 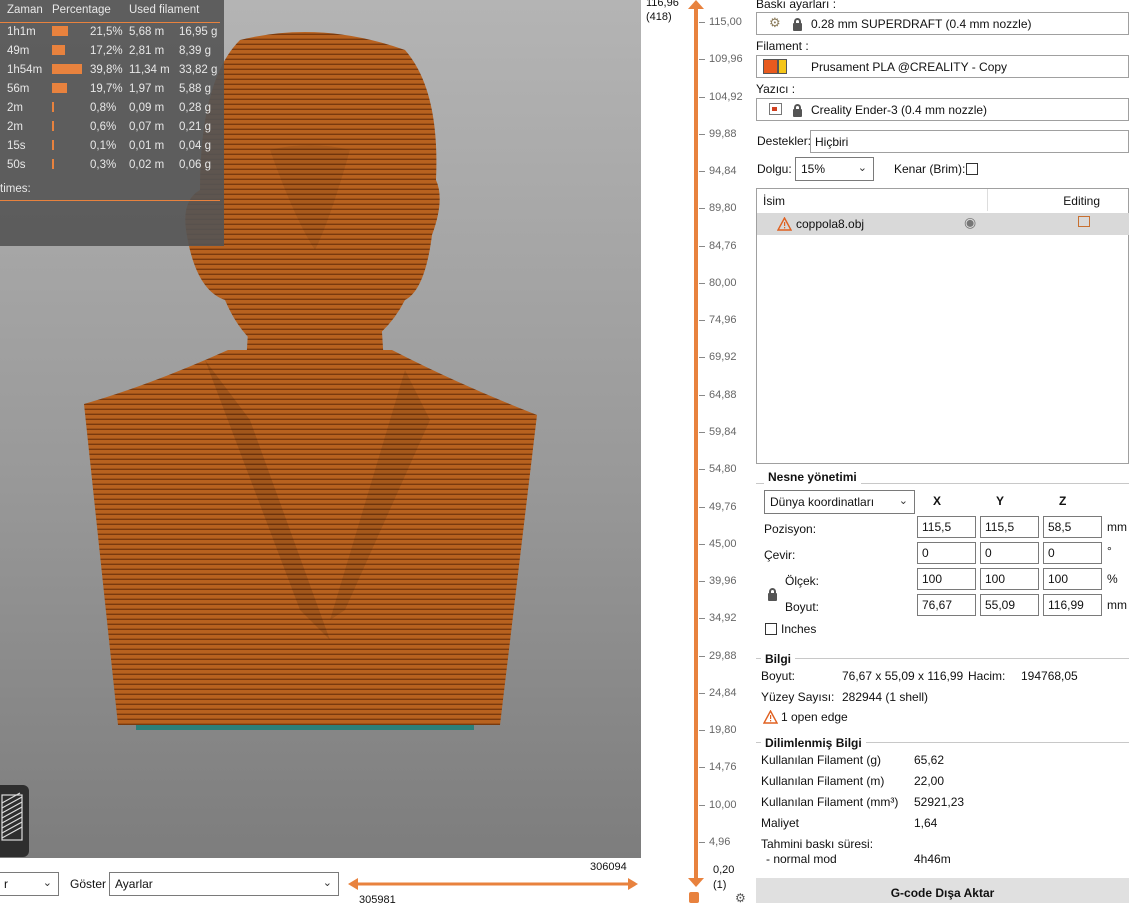 I want to click on layer-slider-top-thumb, so click(x=696, y=5).